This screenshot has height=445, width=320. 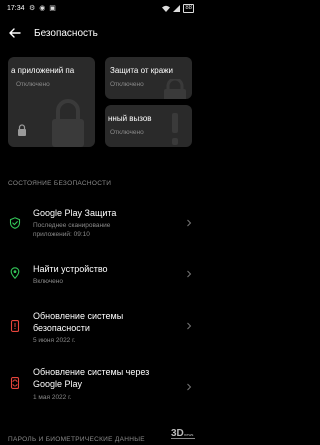 I want to click on wifi-icon, so click(x=166, y=8).